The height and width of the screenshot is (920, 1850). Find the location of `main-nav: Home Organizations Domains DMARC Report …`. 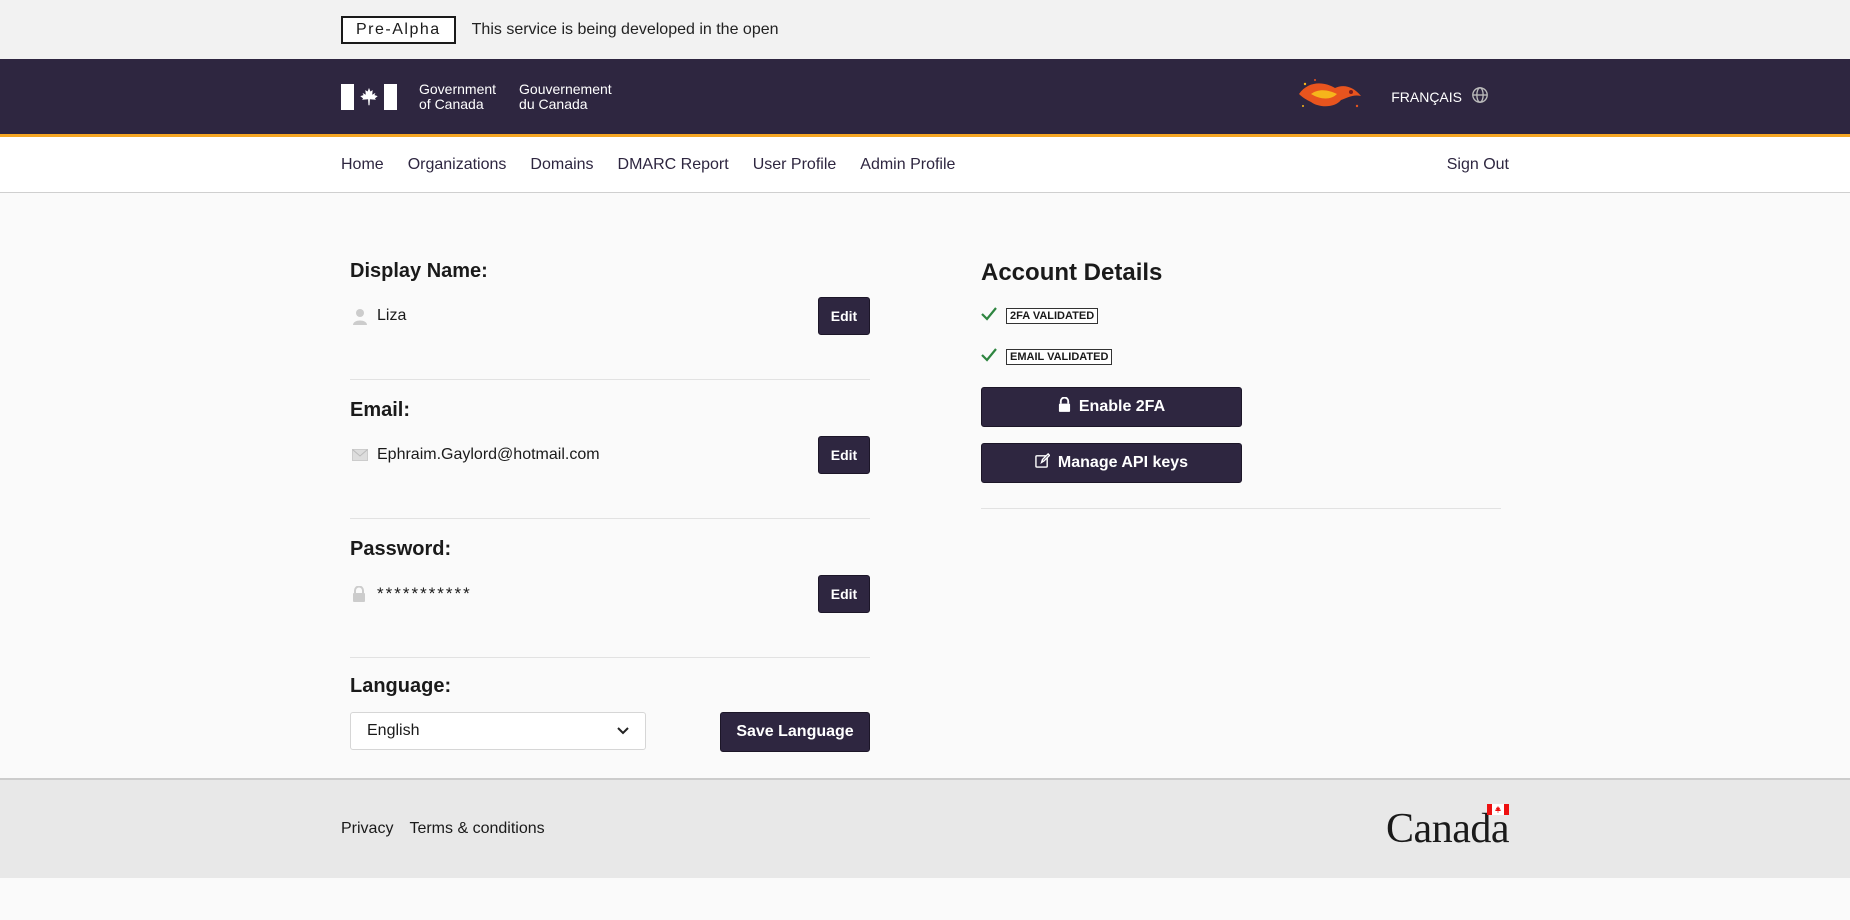

main-nav: Home Organizations Domains DMARC Report … is located at coordinates (925, 165).